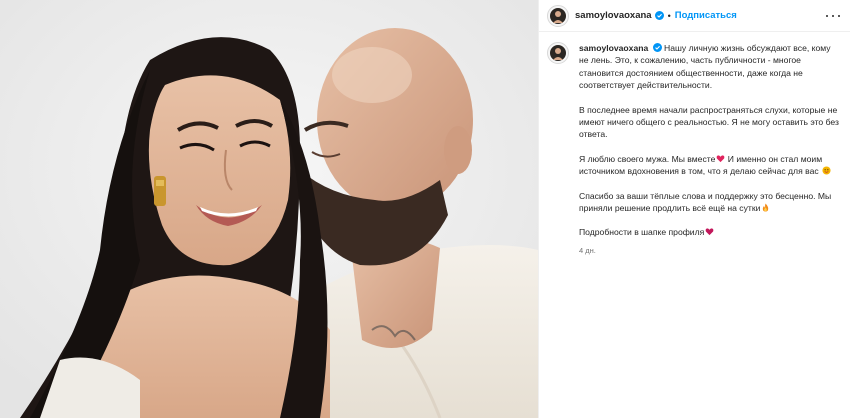 The width and height of the screenshot is (850, 418). Describe the element at coordinates (766, 207) in the screenshot. I see `flame-emoji-icon` at that location.